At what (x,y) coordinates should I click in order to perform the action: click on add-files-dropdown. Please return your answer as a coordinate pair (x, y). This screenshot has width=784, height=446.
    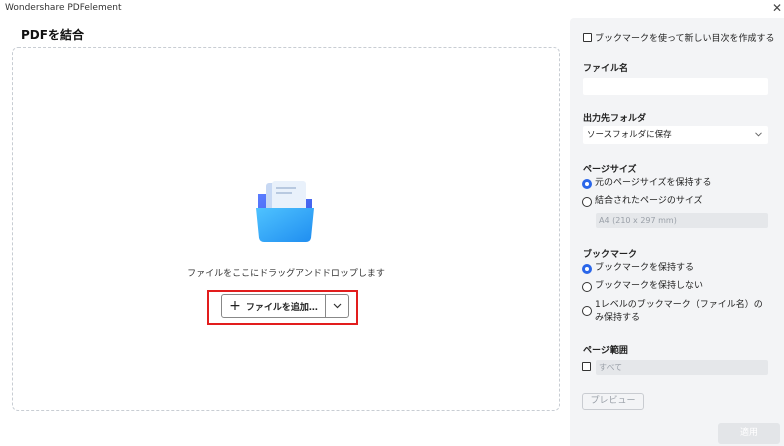
    Looking at the image, I should click on (337, 306).